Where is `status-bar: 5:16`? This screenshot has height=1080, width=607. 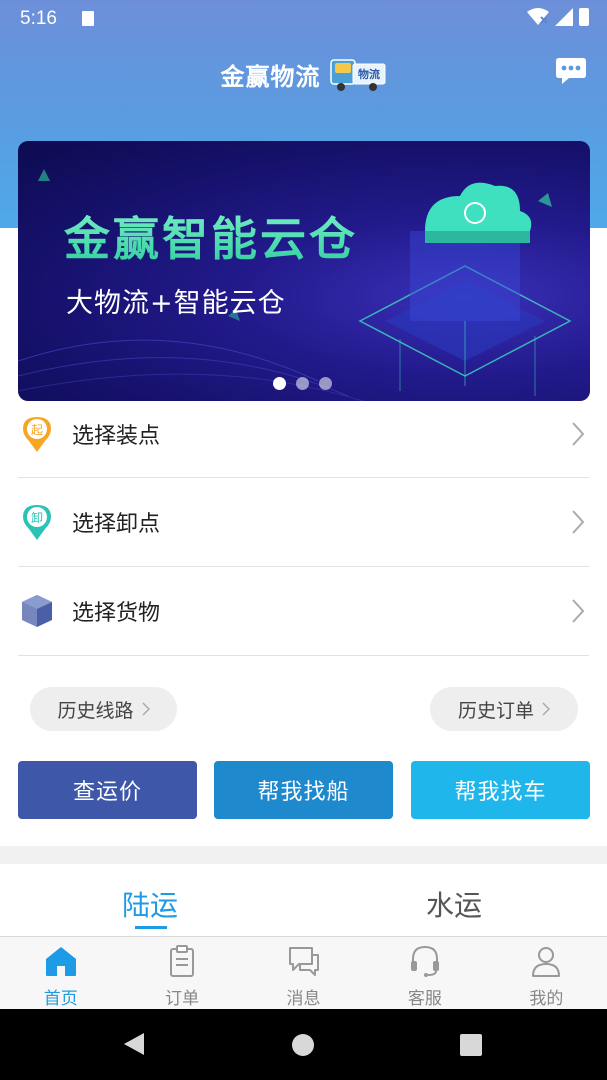 status-bar: 5:16 is located at coordinates (303, 19).